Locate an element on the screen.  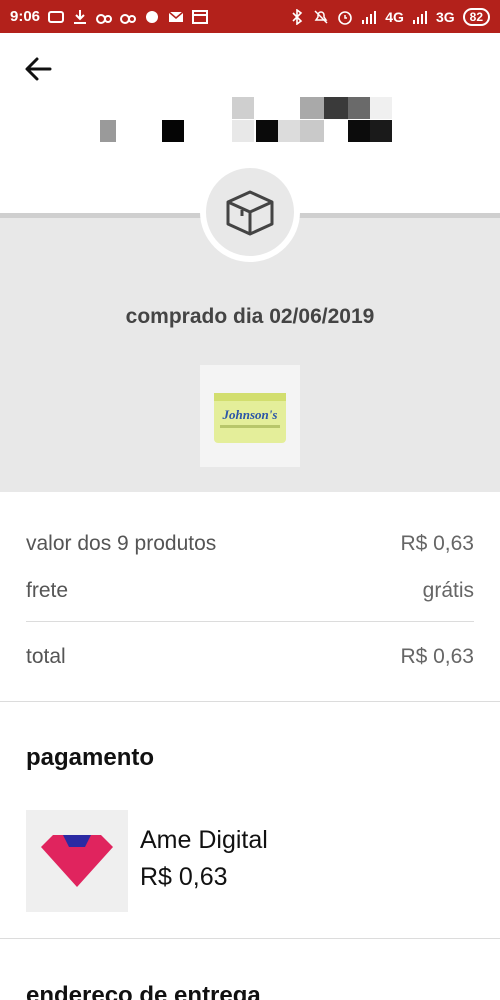
product-thumbnail: Johnson's is located at coordinates (250, 416).